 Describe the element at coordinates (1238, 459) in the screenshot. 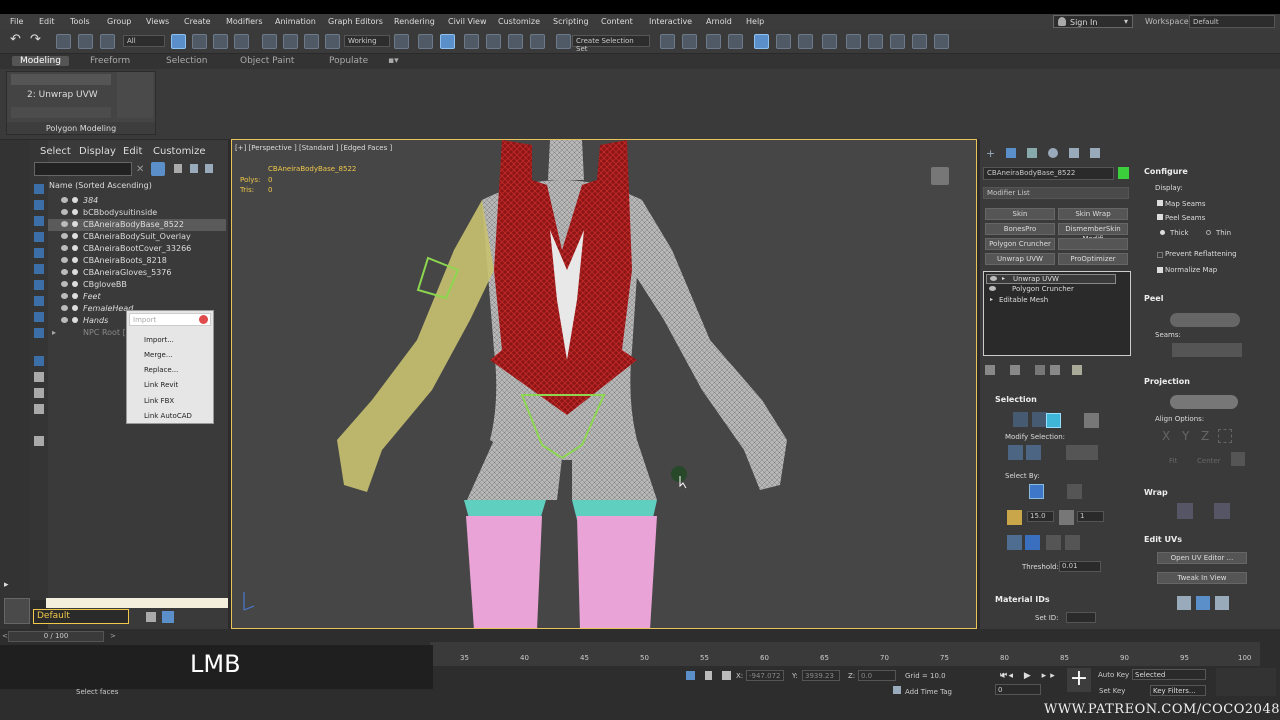

I see `reset-projection-icon` at that location.